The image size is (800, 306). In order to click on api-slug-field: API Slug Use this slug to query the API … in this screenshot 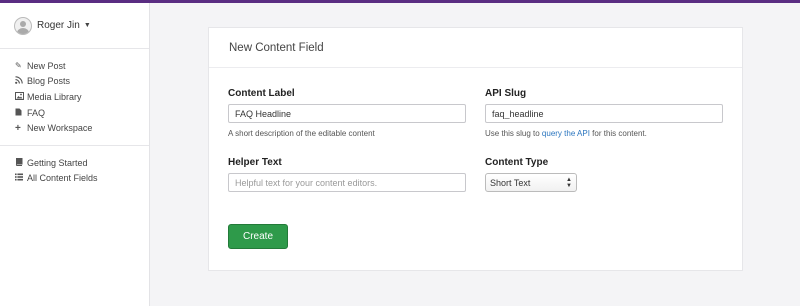, I will do `click(604, 113)`.